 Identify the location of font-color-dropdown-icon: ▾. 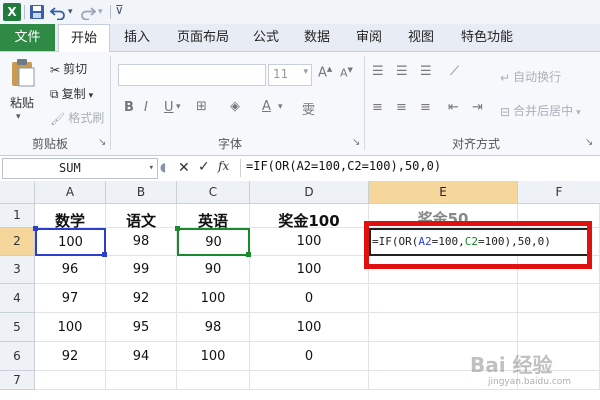
(280, 107).